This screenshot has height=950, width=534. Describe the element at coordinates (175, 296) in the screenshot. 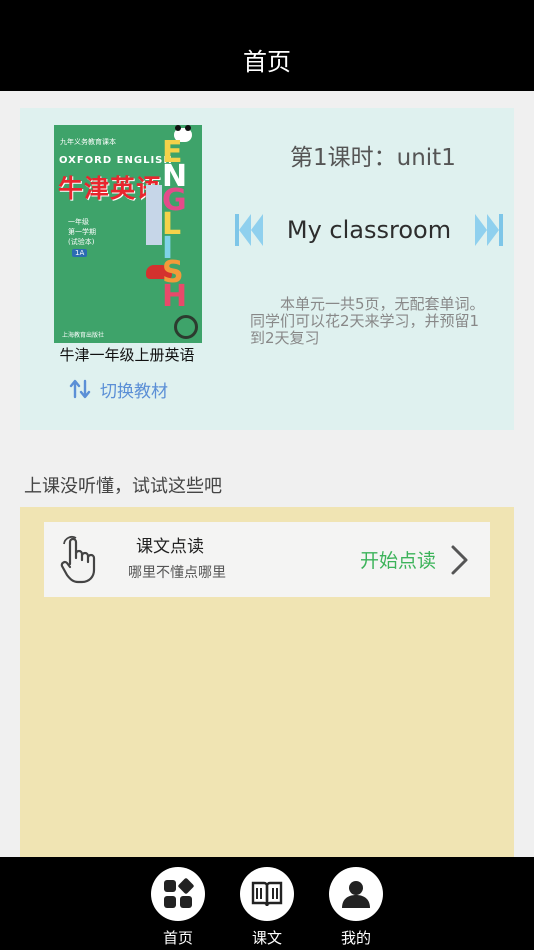

I see `cover-letter: H` at that location.